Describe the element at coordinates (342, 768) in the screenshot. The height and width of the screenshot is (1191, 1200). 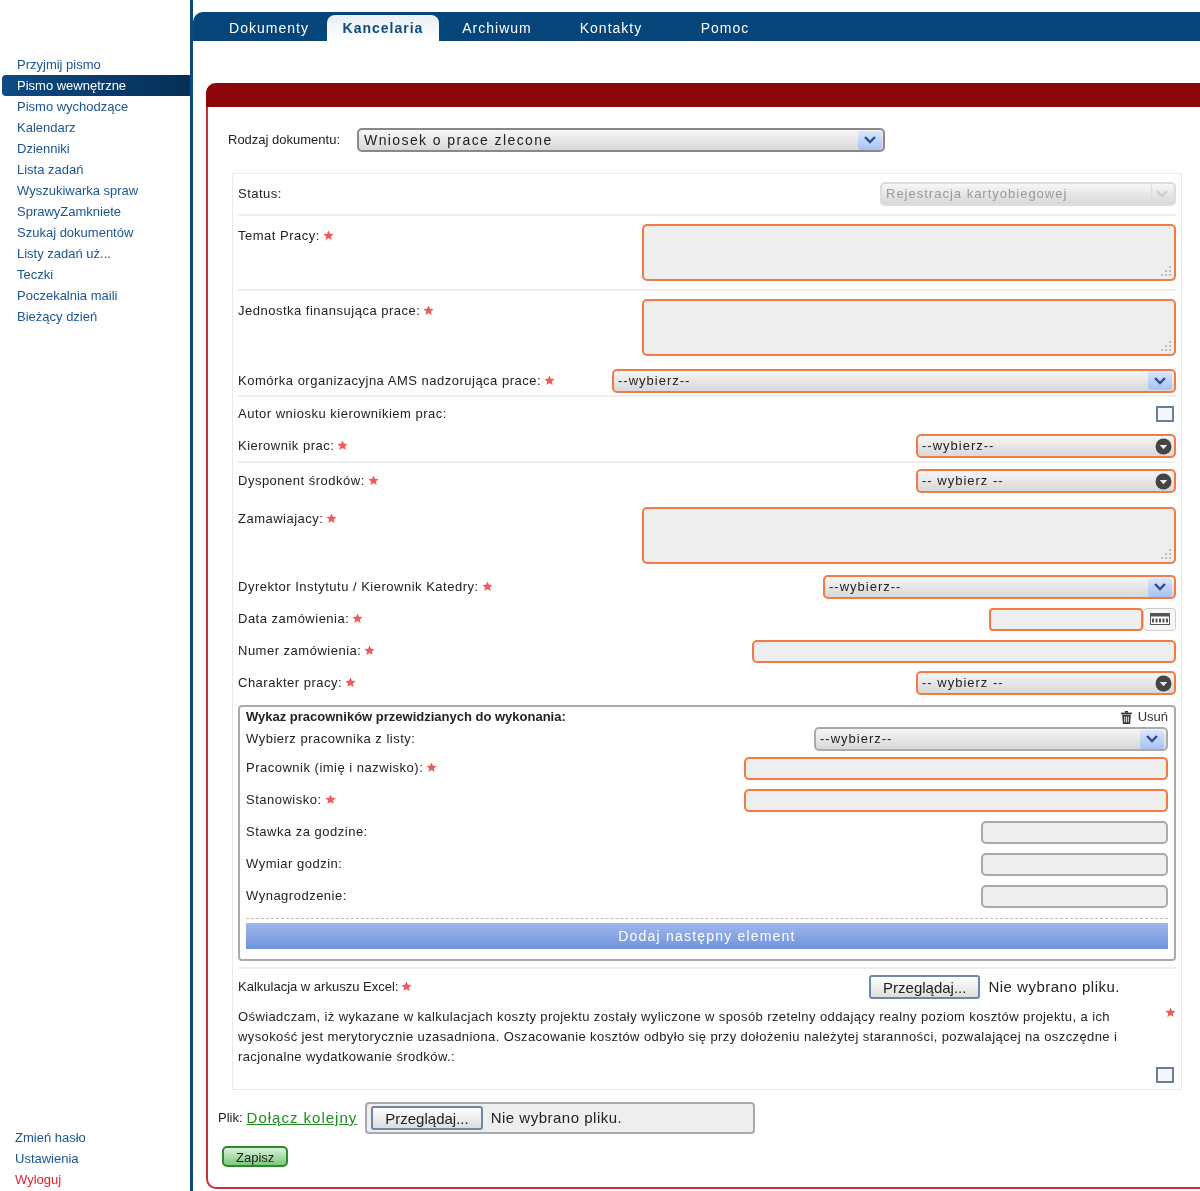
I see `field-label: Pracownik (imię i nazwisko):` at that location.